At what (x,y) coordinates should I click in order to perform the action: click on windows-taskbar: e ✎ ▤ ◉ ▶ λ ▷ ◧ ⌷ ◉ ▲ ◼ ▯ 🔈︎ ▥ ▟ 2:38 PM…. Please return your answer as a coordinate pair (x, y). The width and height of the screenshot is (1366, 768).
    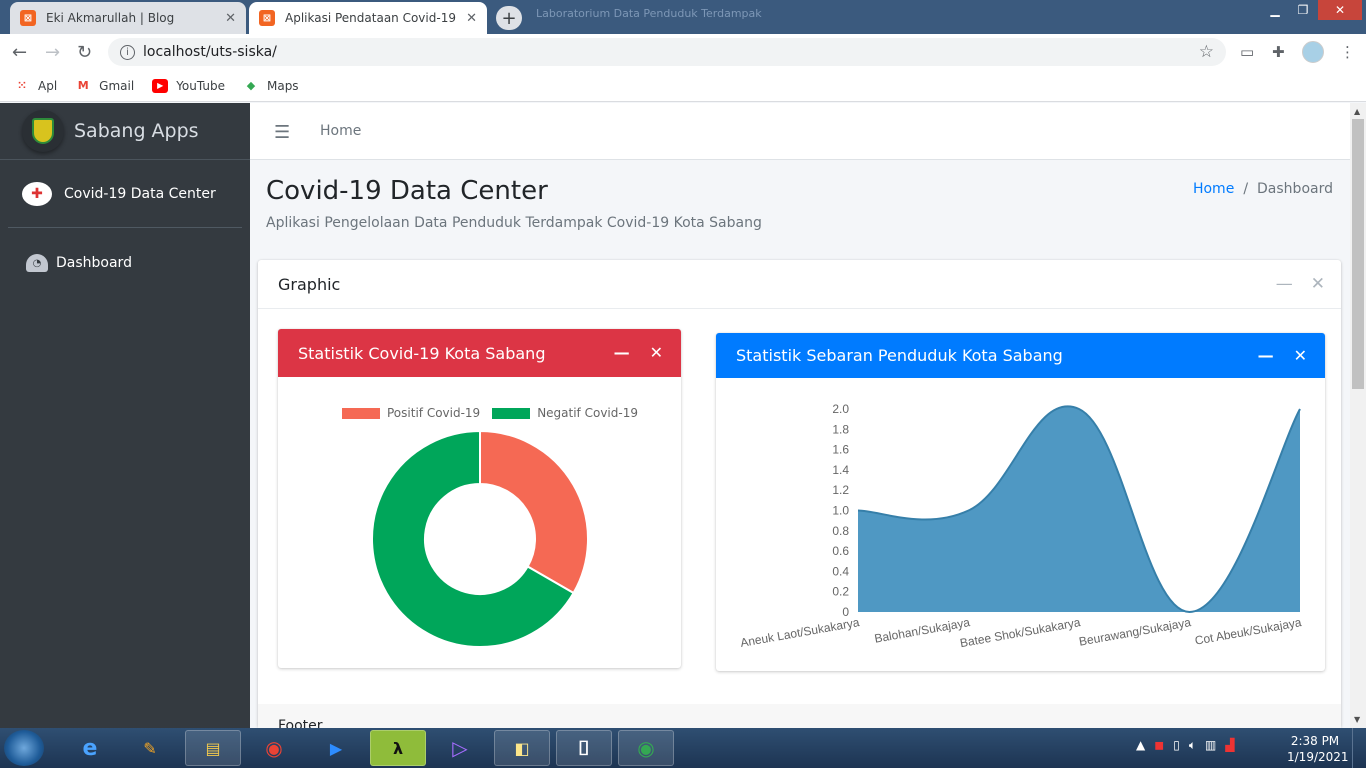
    Looking at the image, I should click on (683, 748).